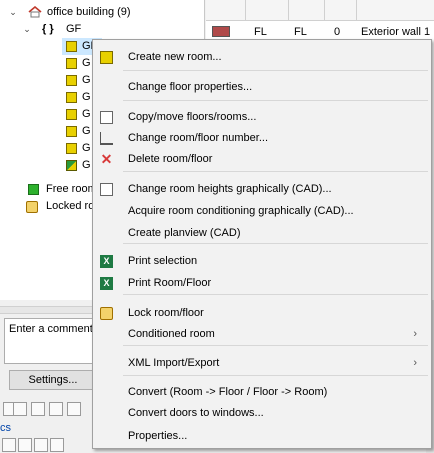 The width and height of the screenshot is (434, 453). Describe the element at coordinates (262, 261) in the screenshot. I see `menu-item: X Print selection` at that location.